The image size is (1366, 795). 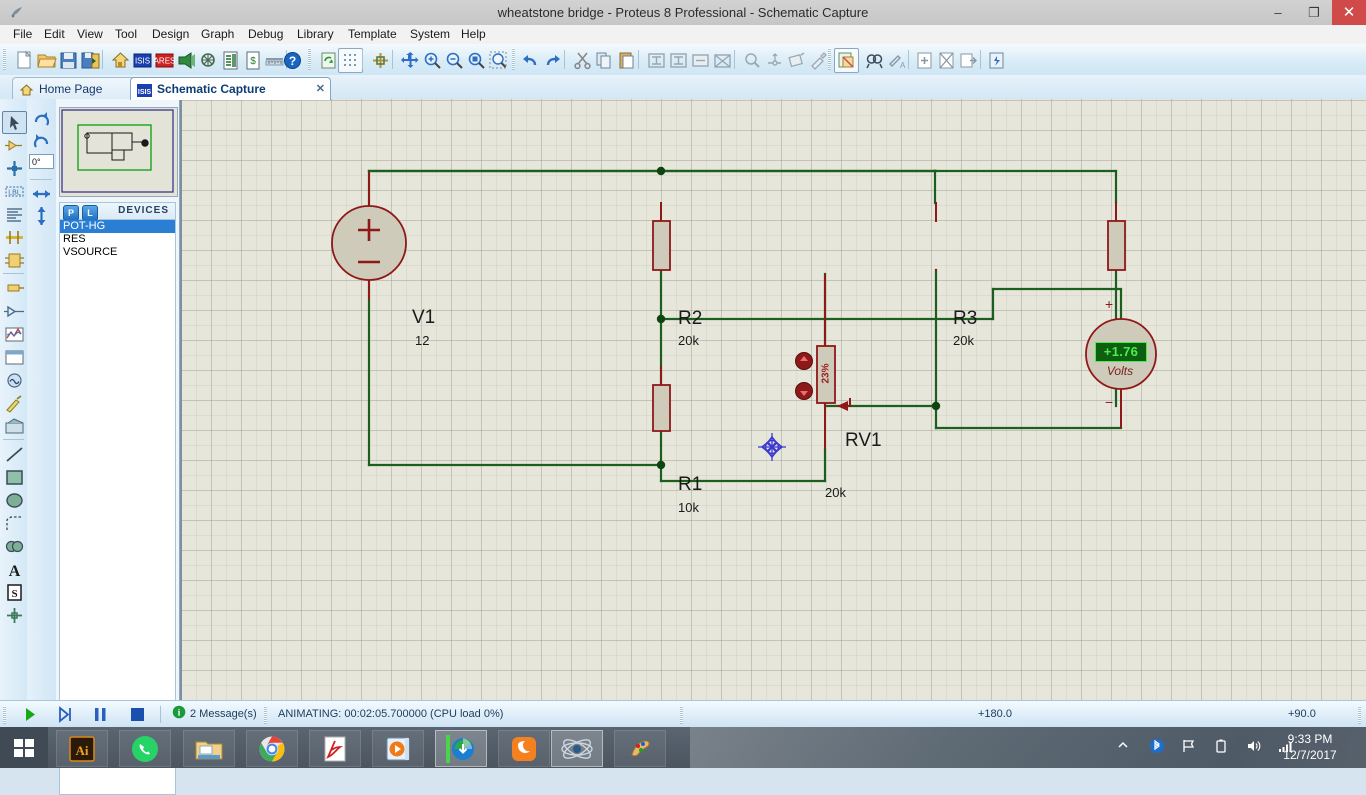 What do you see at coordinates (41, 142) in the screenshot?
I see `rotate-counterclockwise-icon` at bounding box center [41, 142].